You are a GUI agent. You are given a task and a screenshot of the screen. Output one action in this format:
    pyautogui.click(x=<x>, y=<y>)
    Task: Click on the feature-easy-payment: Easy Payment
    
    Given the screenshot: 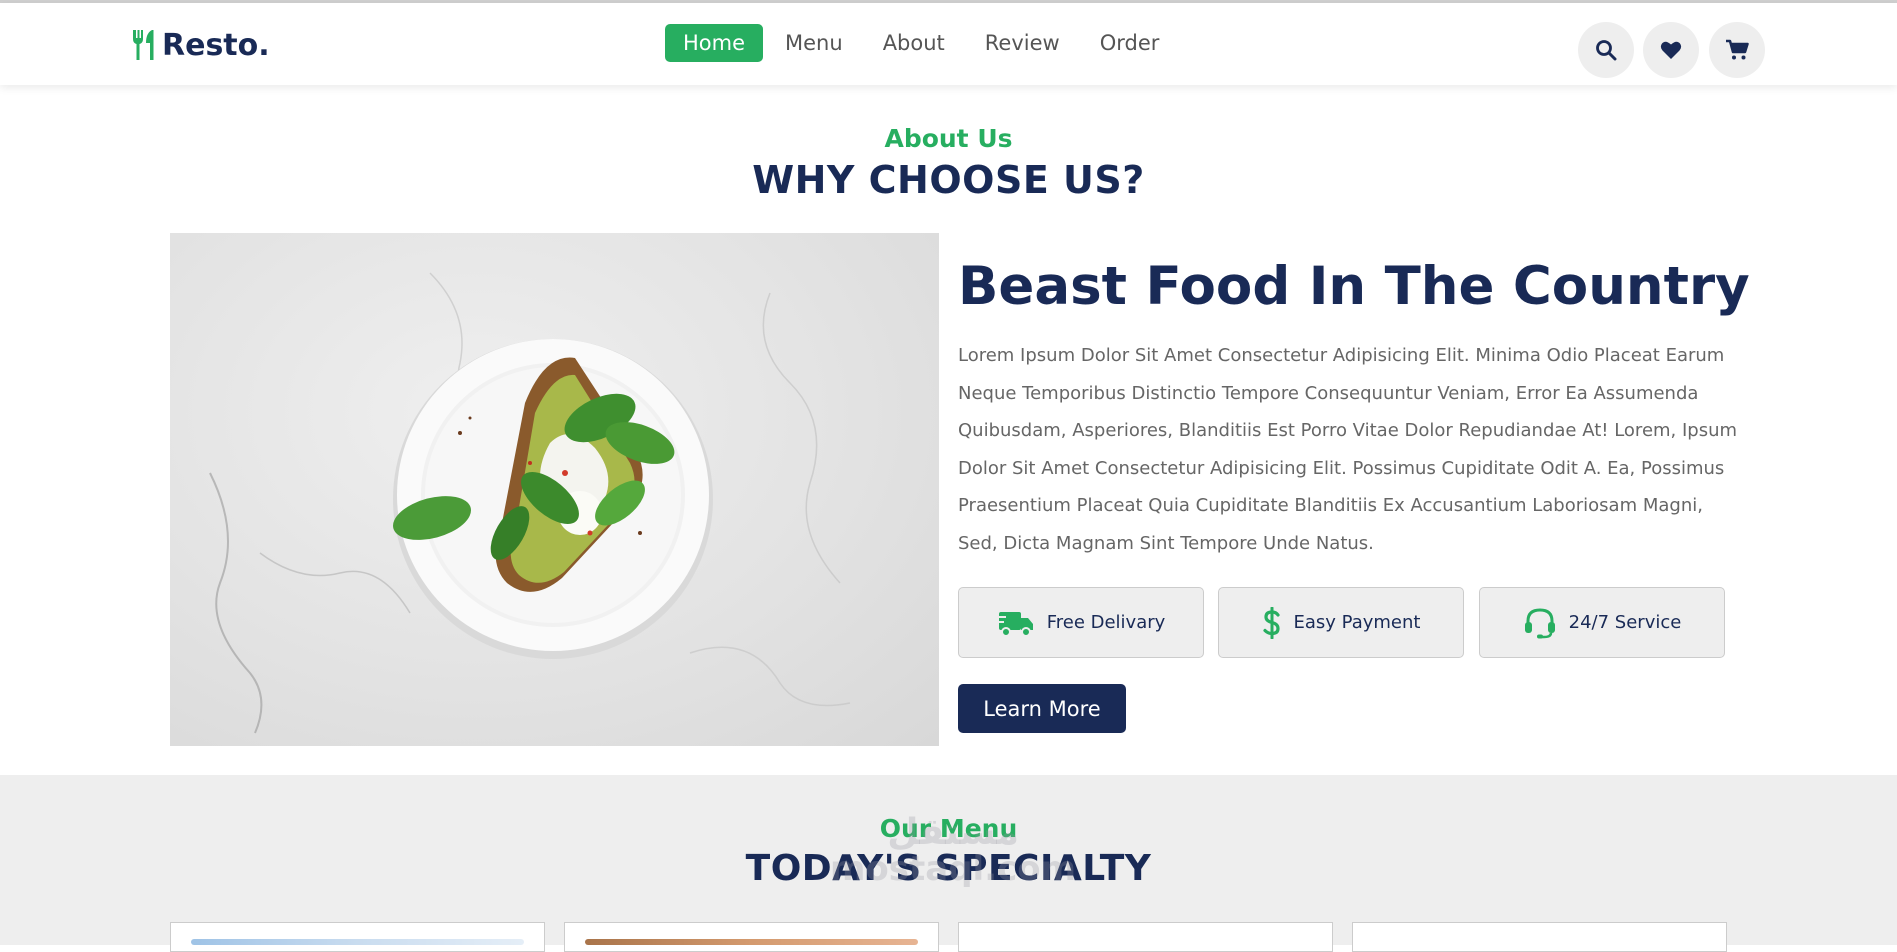 What is the action you would take?
    pyautogui.click(x=1341, y=622)
    